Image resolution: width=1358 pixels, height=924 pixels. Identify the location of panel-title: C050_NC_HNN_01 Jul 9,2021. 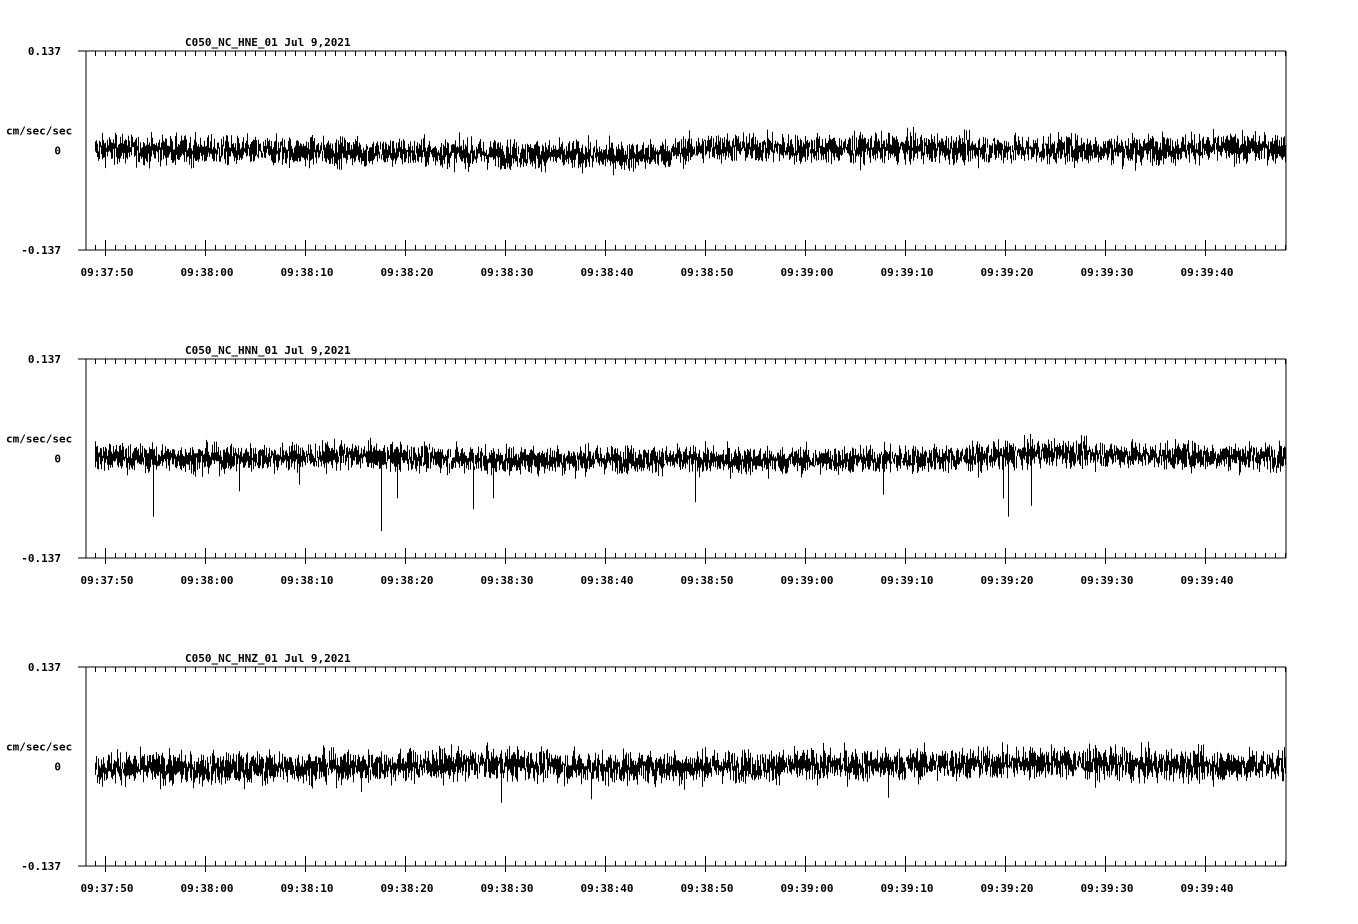
(268, 350).